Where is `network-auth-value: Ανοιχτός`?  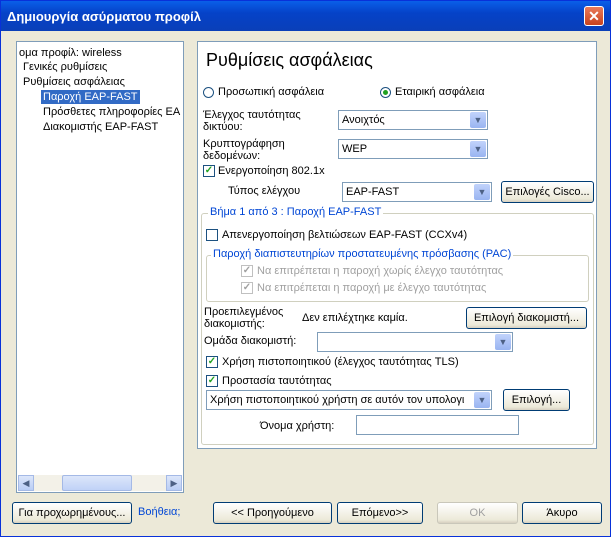 network-auth-value: Ανοιχτός is located at coordinates (363, 120).